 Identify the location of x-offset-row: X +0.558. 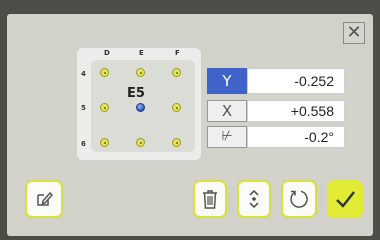
(276, 111).